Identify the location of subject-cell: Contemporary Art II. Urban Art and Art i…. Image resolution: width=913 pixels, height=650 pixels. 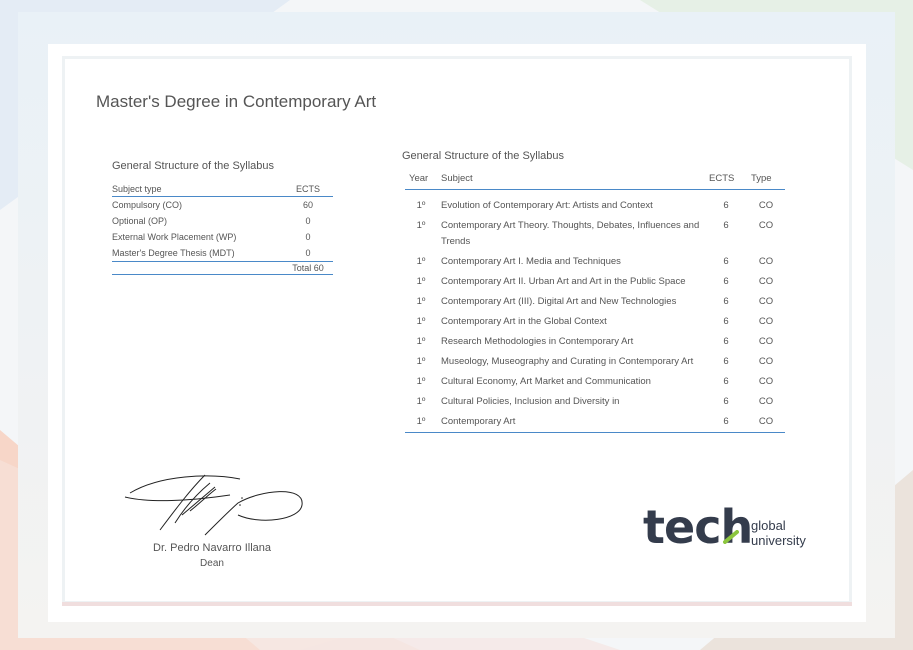
(563, 281).